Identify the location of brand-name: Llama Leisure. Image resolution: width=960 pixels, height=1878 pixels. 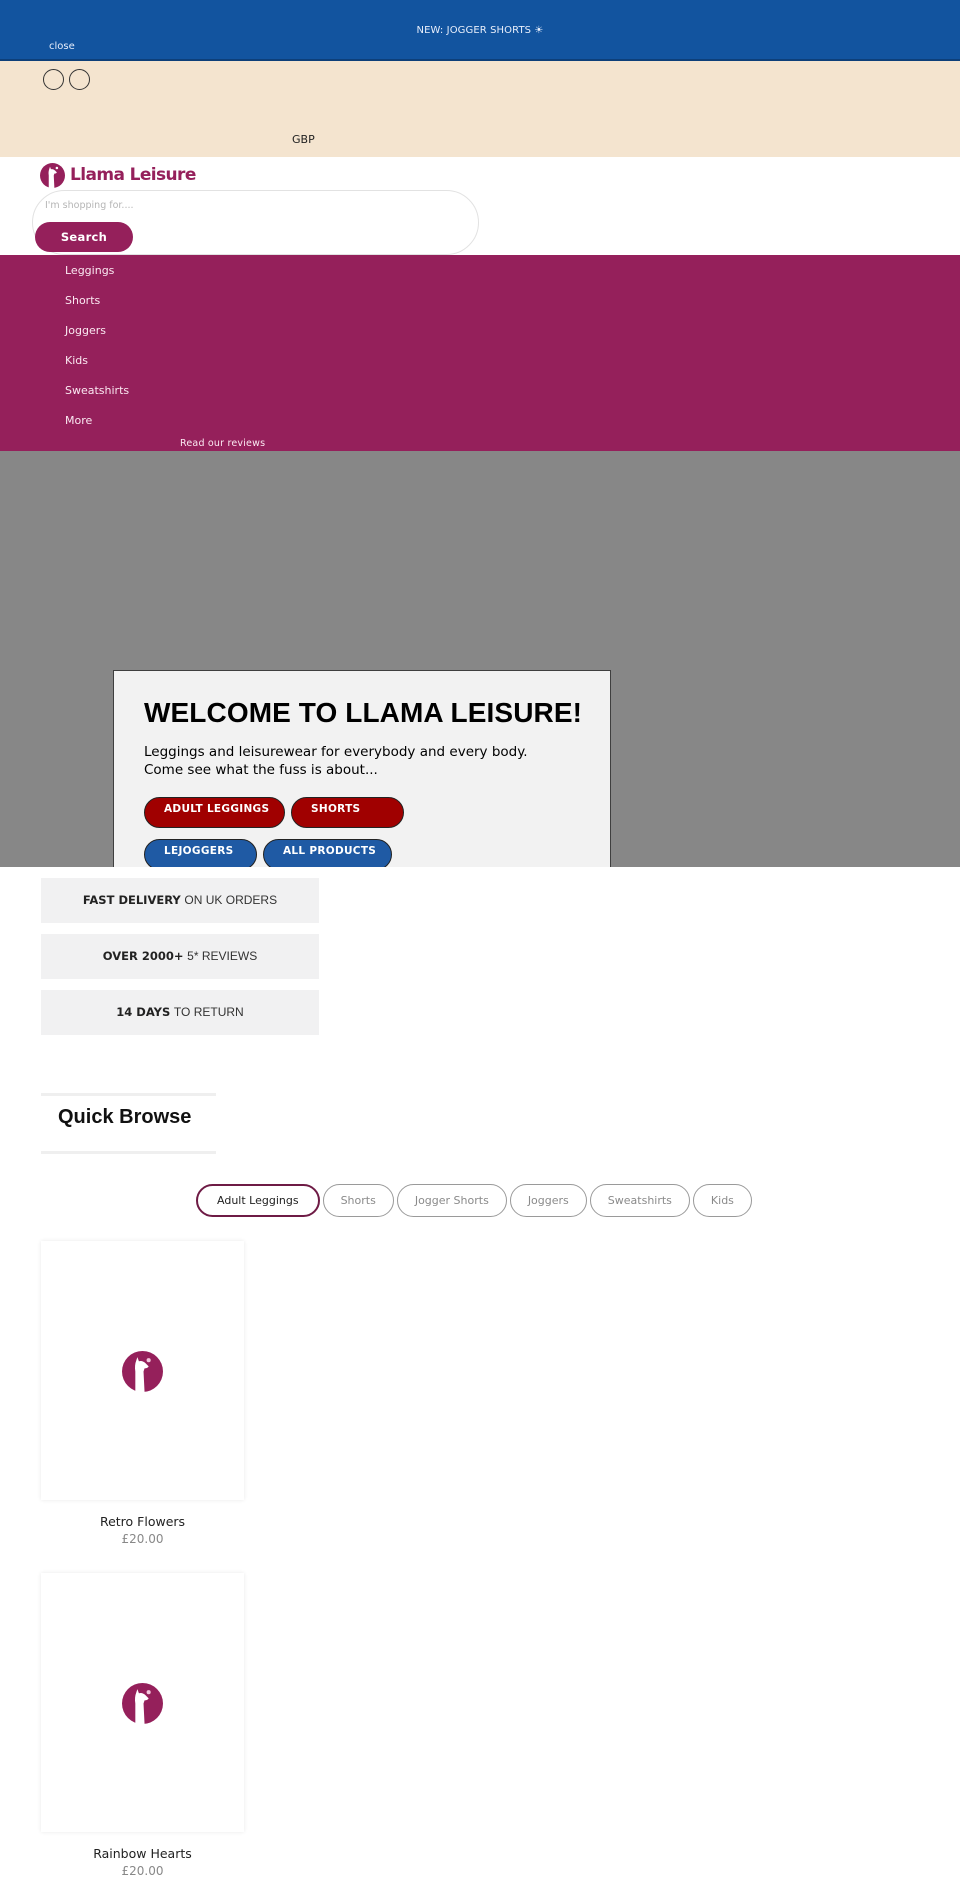
(133, 175).